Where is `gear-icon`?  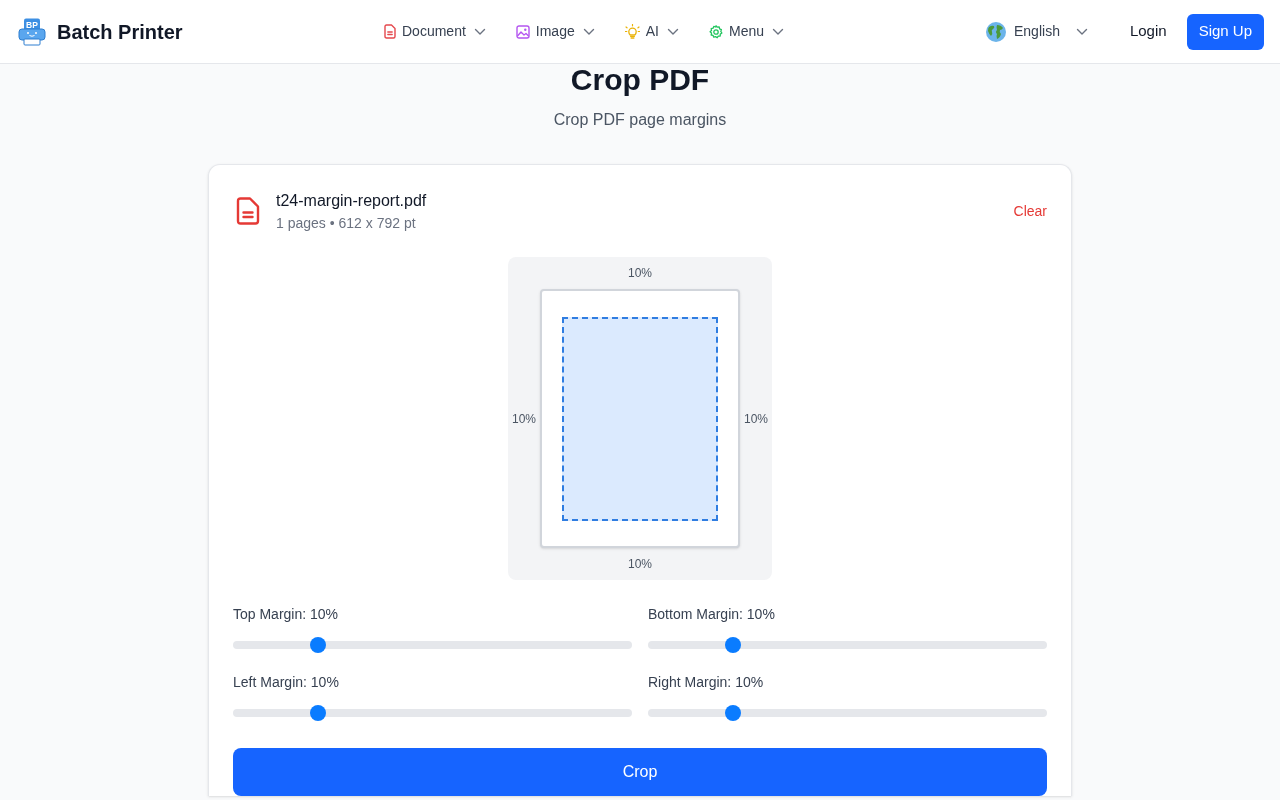 gear-icon is located at coordinates (715, 31).